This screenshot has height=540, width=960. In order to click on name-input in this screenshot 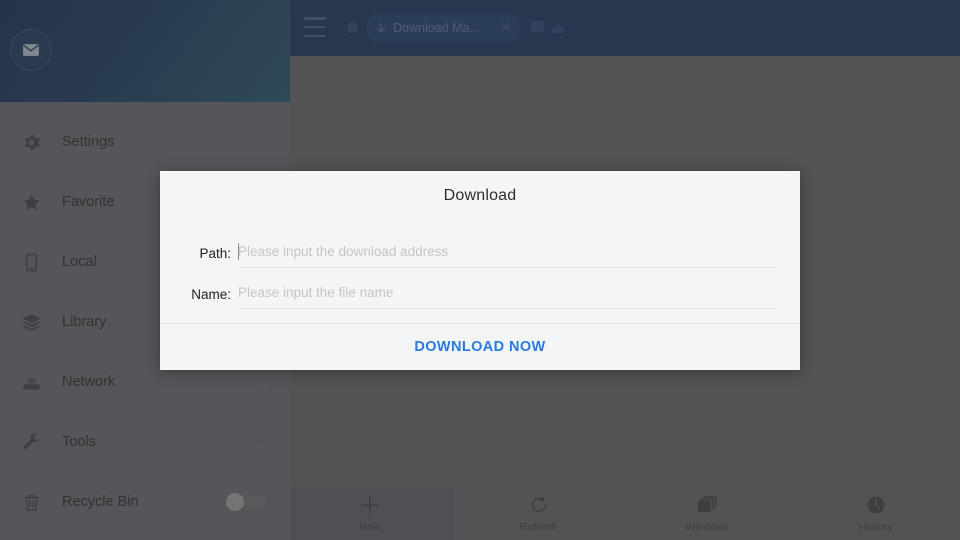, I will do `click(508, 292)`.